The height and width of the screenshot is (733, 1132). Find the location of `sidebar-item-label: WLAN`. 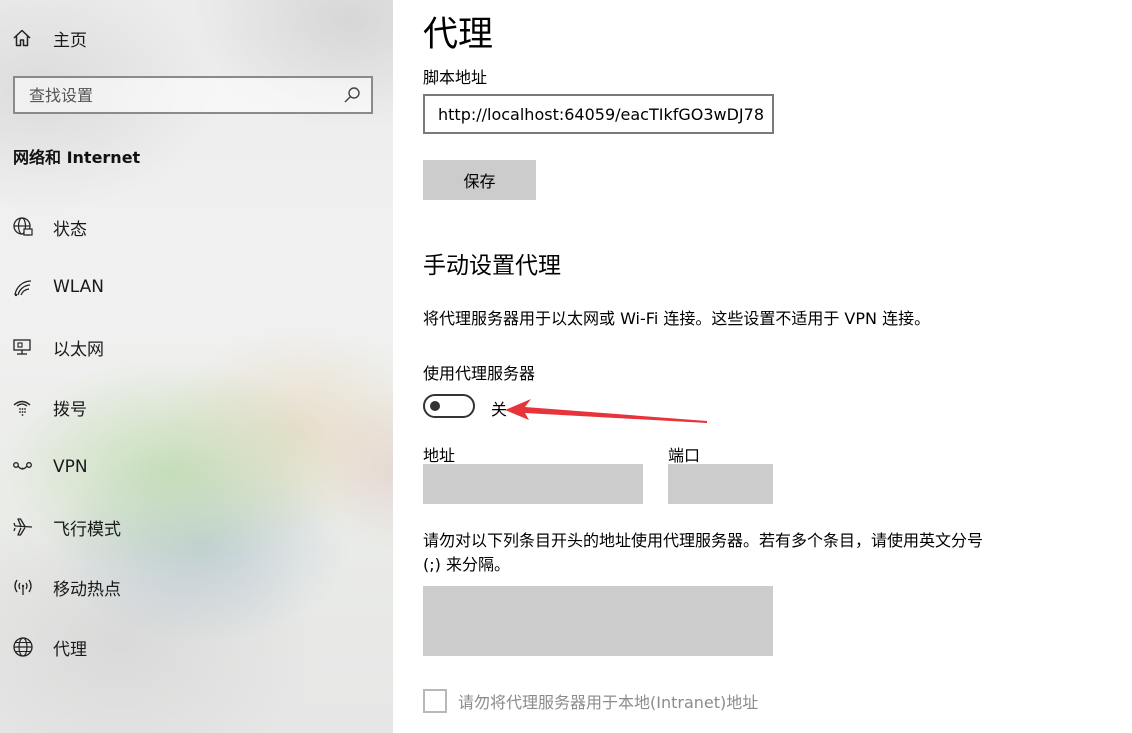

sidebar-item-label: WLAN is located at coordinates (79, 287).